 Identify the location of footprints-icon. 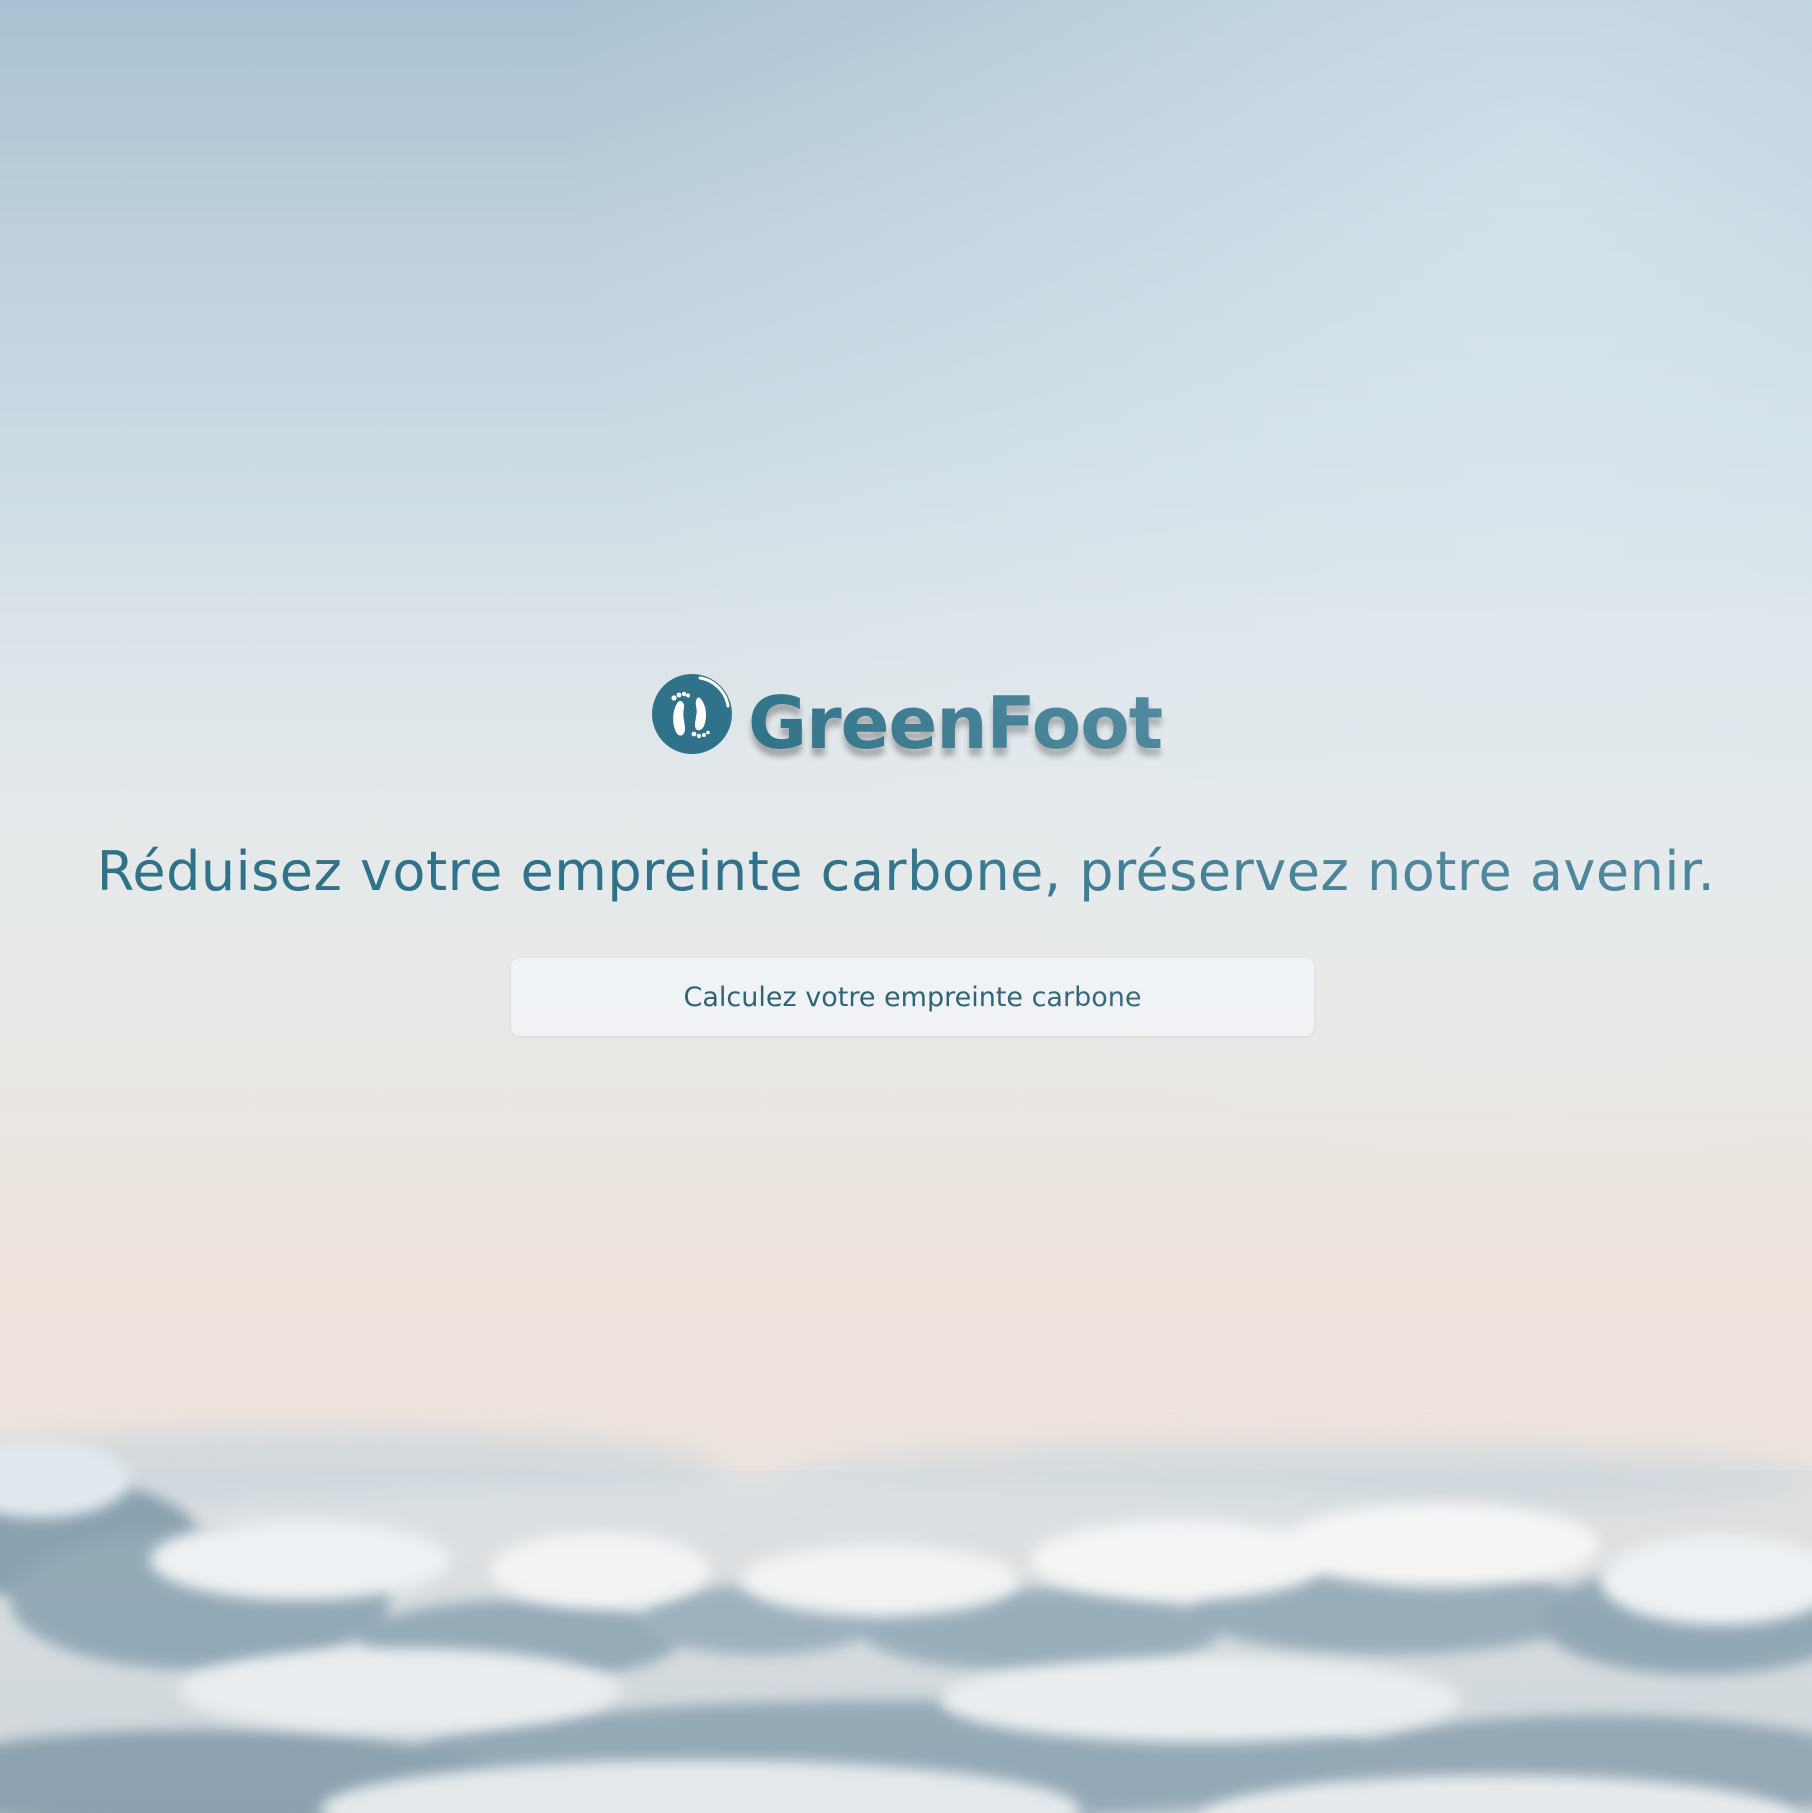
(692, 714).